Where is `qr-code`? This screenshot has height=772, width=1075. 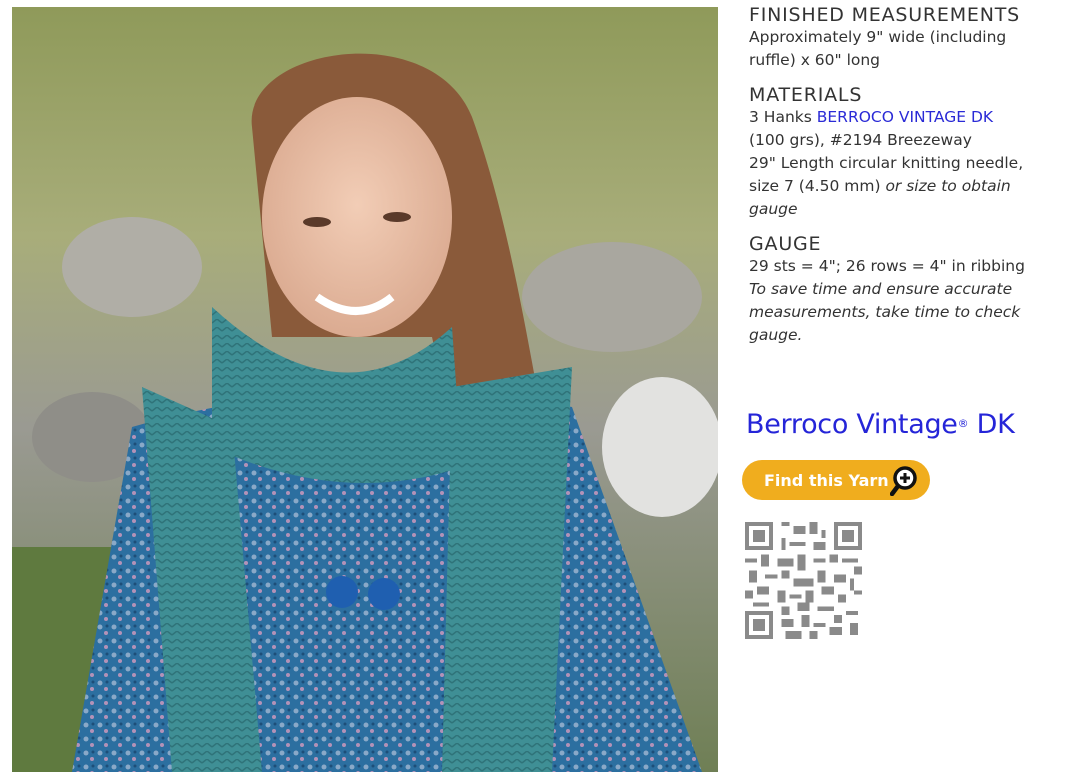 qr-code is located at coordinates (803, 580).